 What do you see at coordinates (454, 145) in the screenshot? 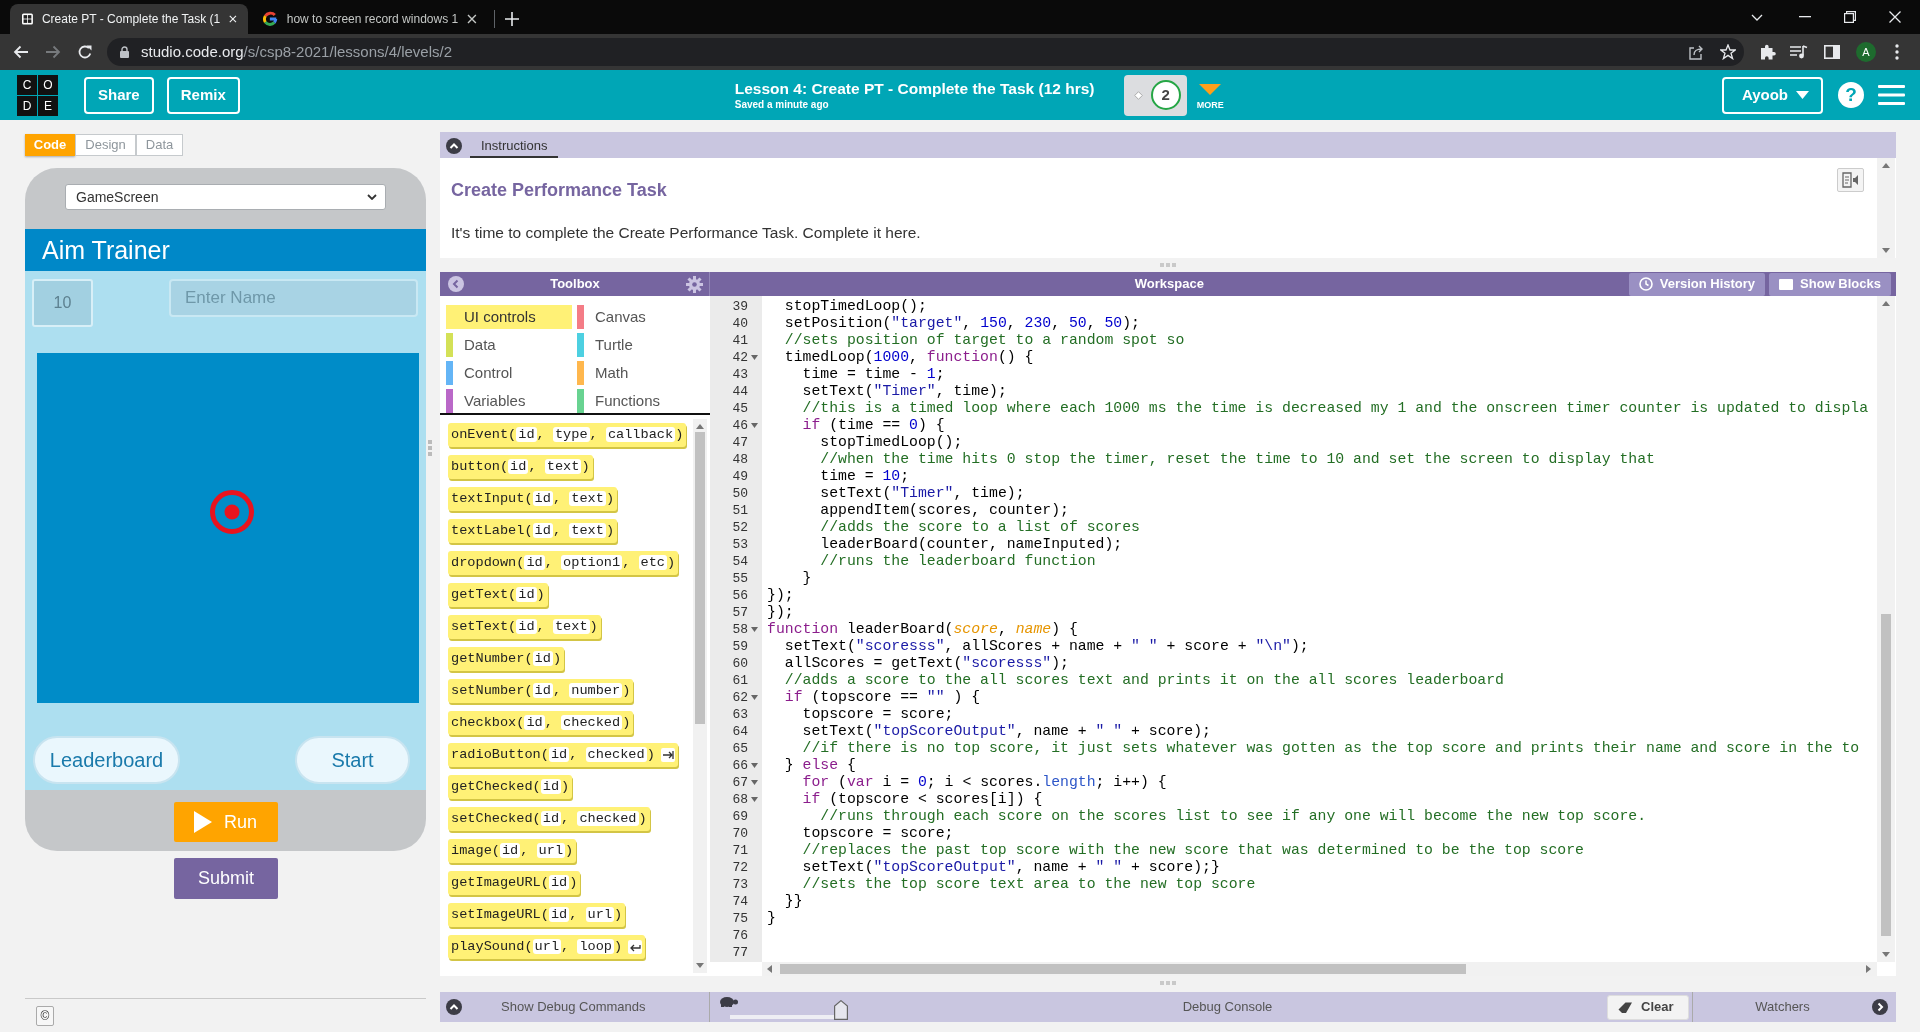
I see `collapse-icon` at bounding box center [454, 145].